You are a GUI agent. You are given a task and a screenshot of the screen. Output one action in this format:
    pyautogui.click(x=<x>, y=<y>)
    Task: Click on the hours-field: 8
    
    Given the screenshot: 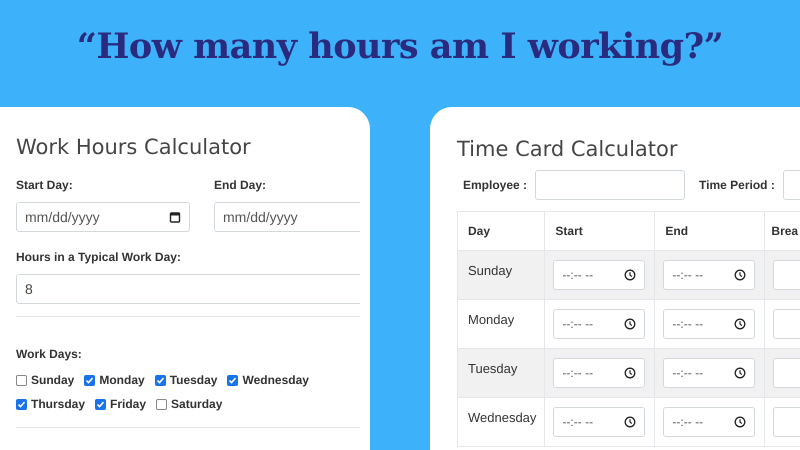 What is the action you would take?
    pyautogui.click(x=188, y=289)
    